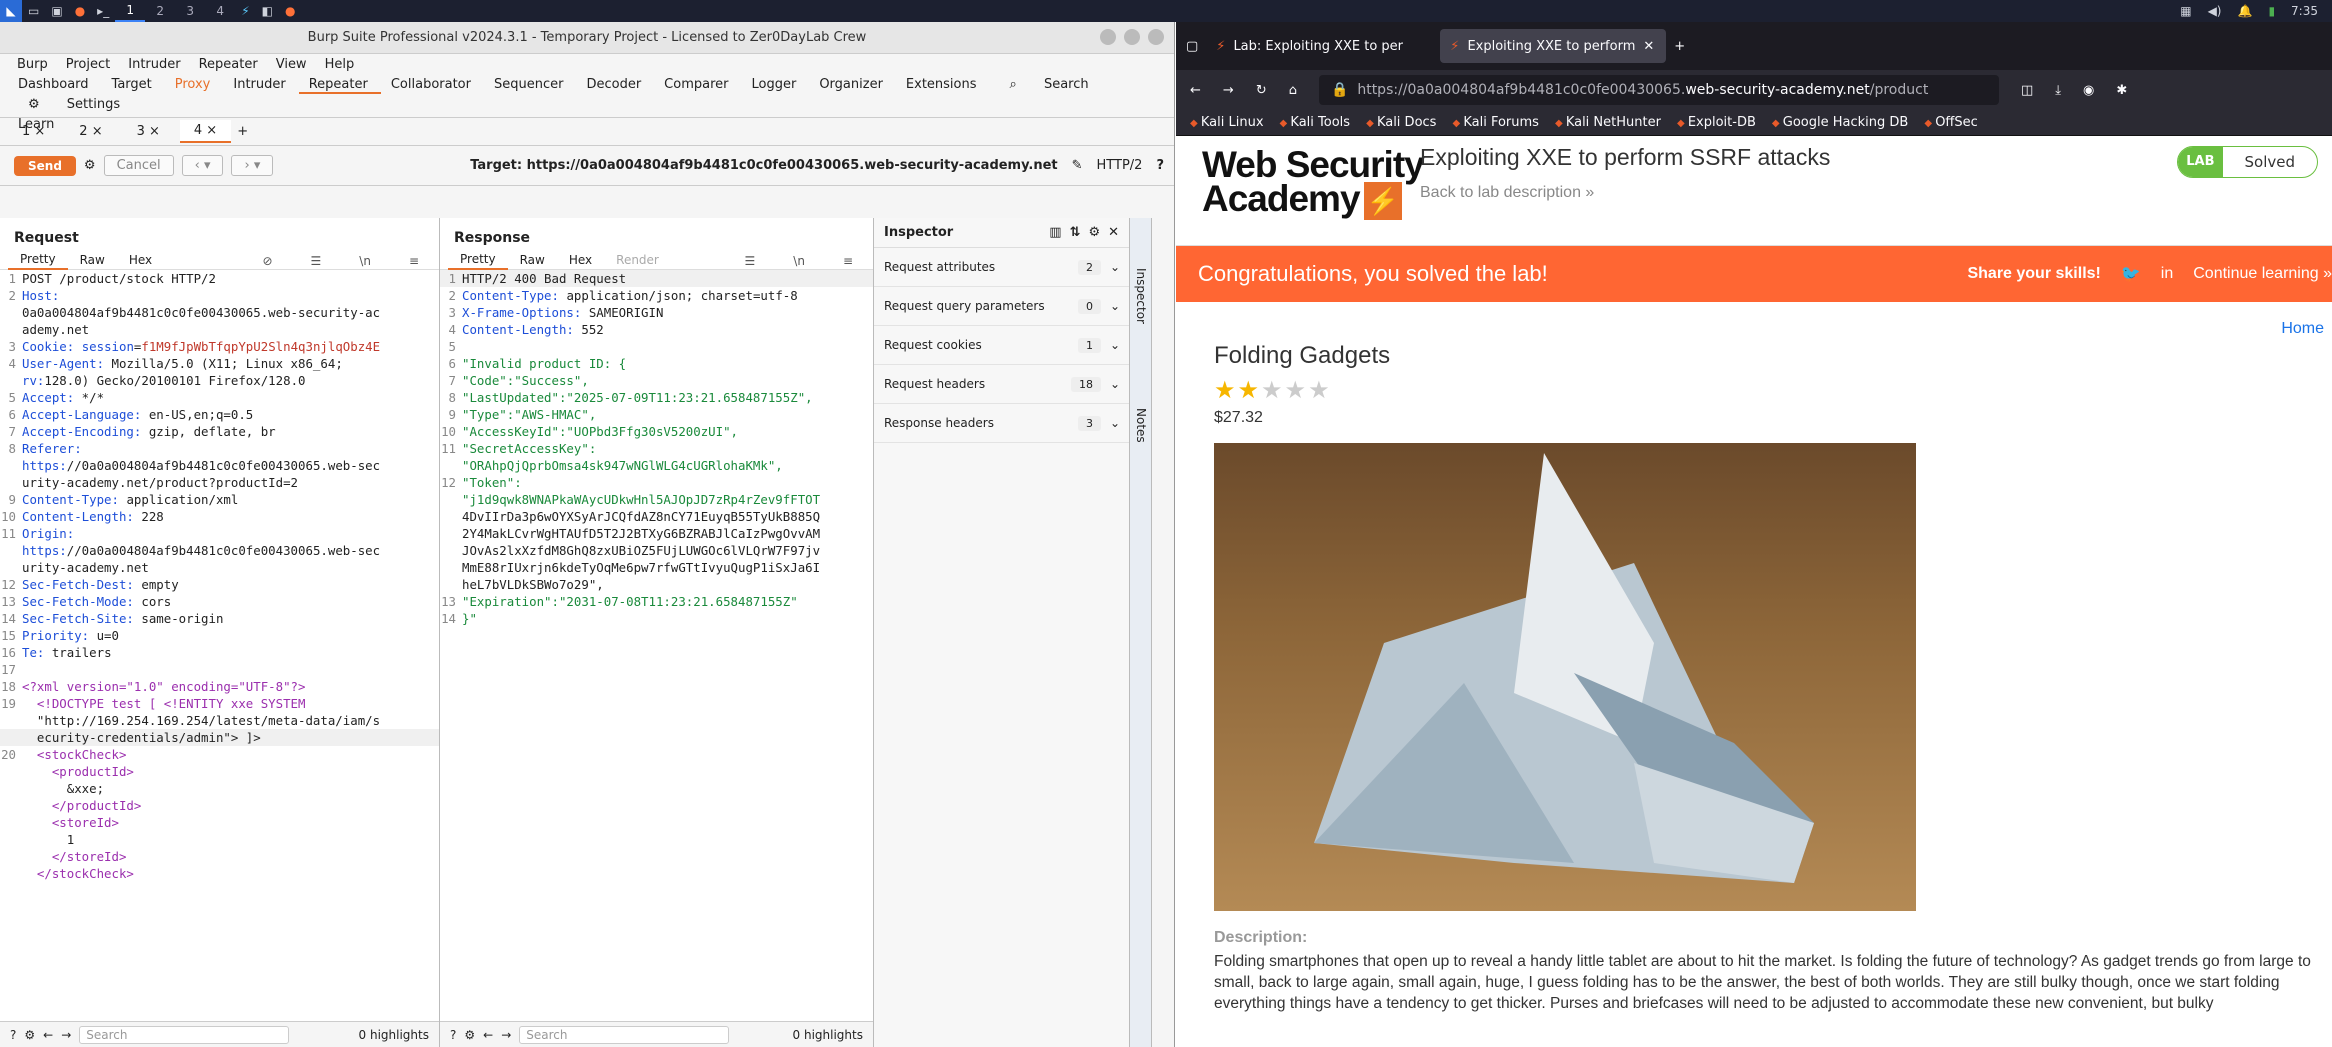  I want to click on repeater-tab-4: 4 ×, so click(205, 131).